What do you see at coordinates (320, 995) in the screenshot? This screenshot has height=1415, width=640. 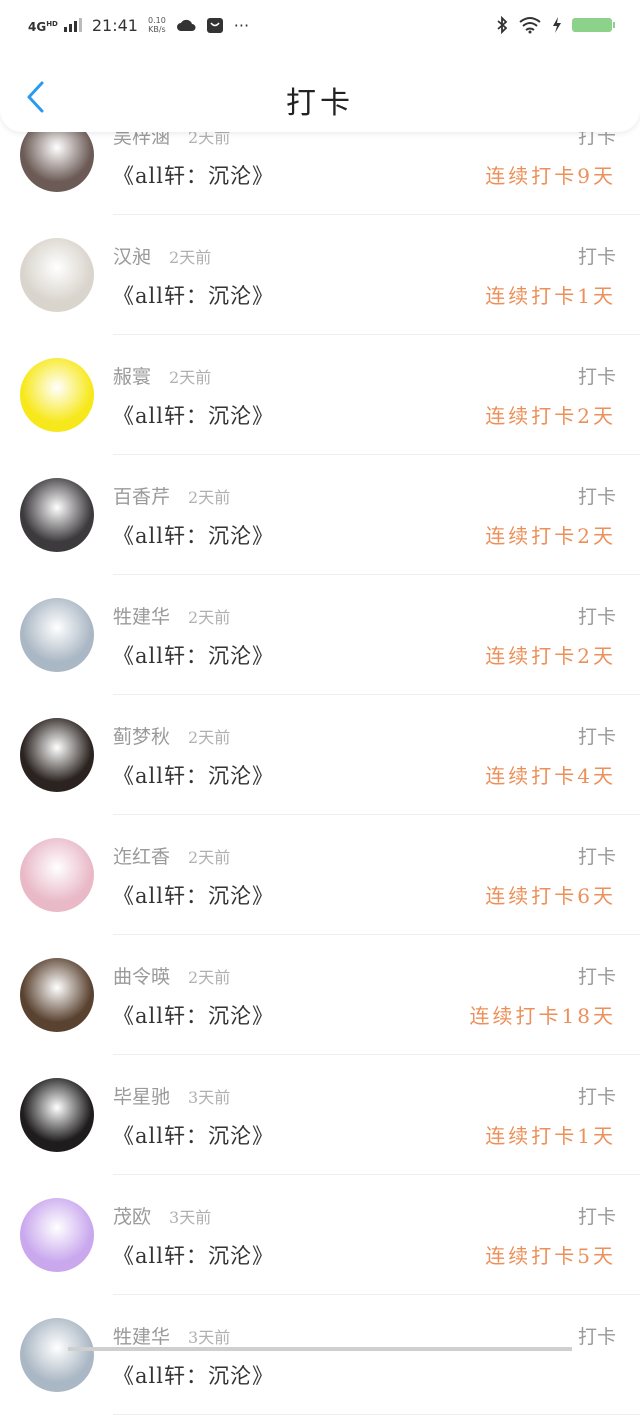 I see `list-item: 曲令暎 2天前《all轩：沉沦》 打卡连续打卡18天` at bounding box center [320, 995].